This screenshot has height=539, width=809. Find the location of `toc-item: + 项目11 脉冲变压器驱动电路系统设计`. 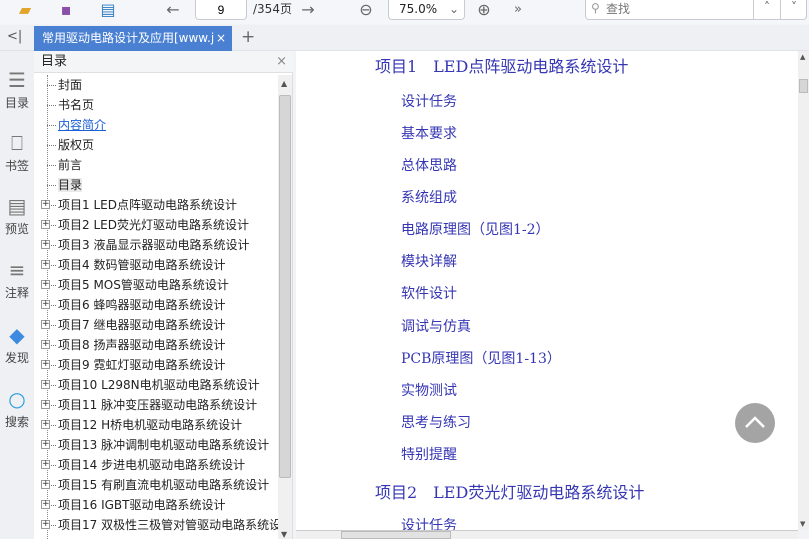

toc-item: + 项目11 脉冲变压器驱动电路系统设计 is located at coordinates (156, 405).